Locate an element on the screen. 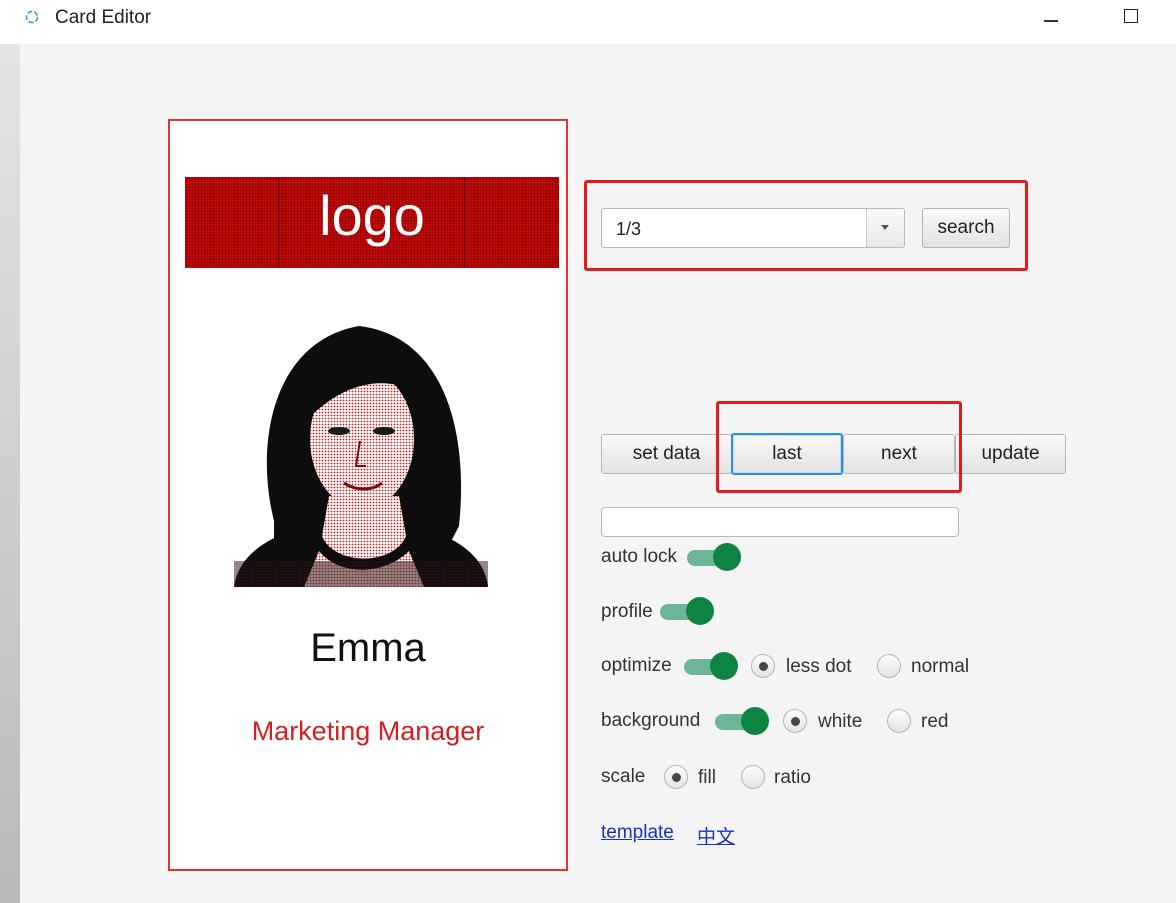  white-label: white is located at coordinates (840, 721).